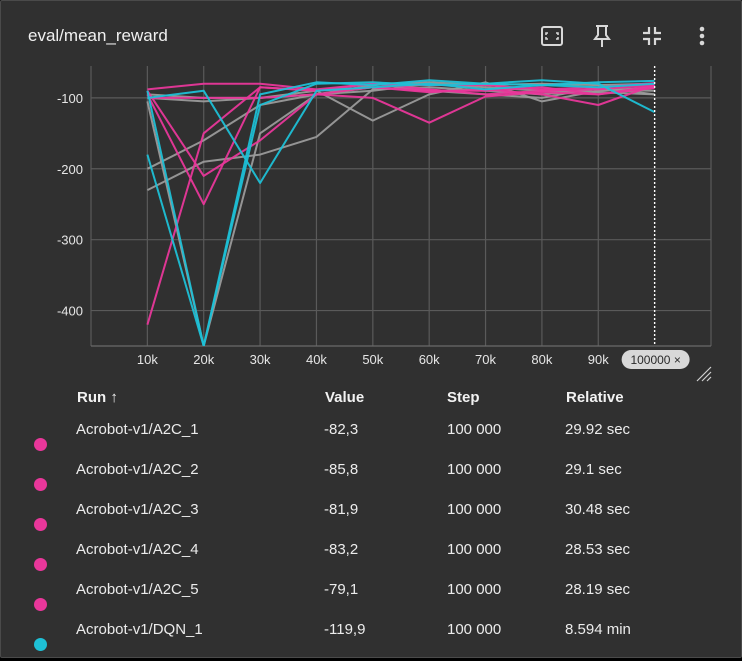 The height and width of the screenshot is (661, 742). I want to click on x-tick-label: 70k, so click(485, 359).